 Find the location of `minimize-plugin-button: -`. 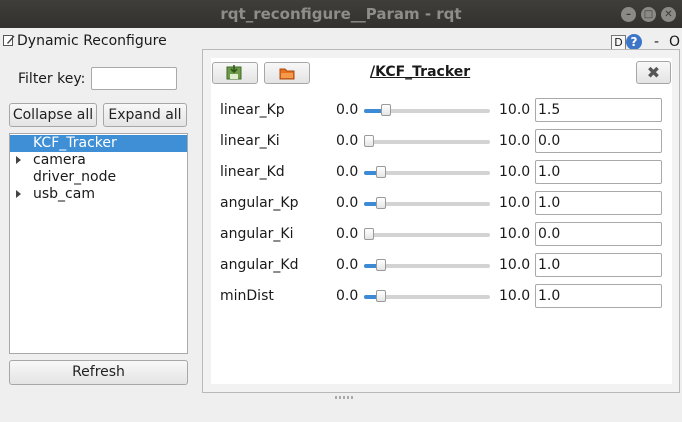

minimize-plugin-button: - is located at coordinates (656, 42).